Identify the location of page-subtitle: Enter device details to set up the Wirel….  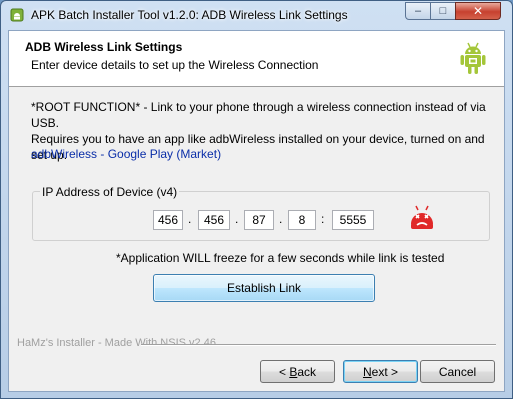
(175, 65).